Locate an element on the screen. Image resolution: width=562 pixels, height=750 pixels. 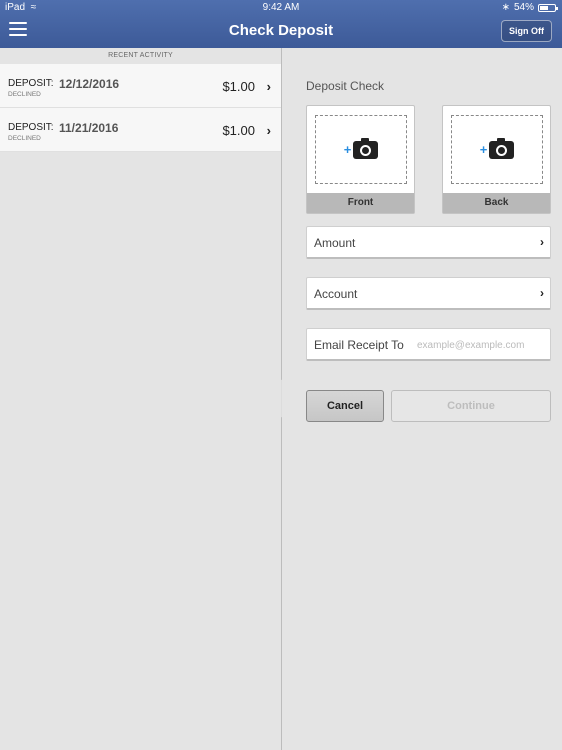
back-capture-button: + Back is located at coordinates (496, 159).